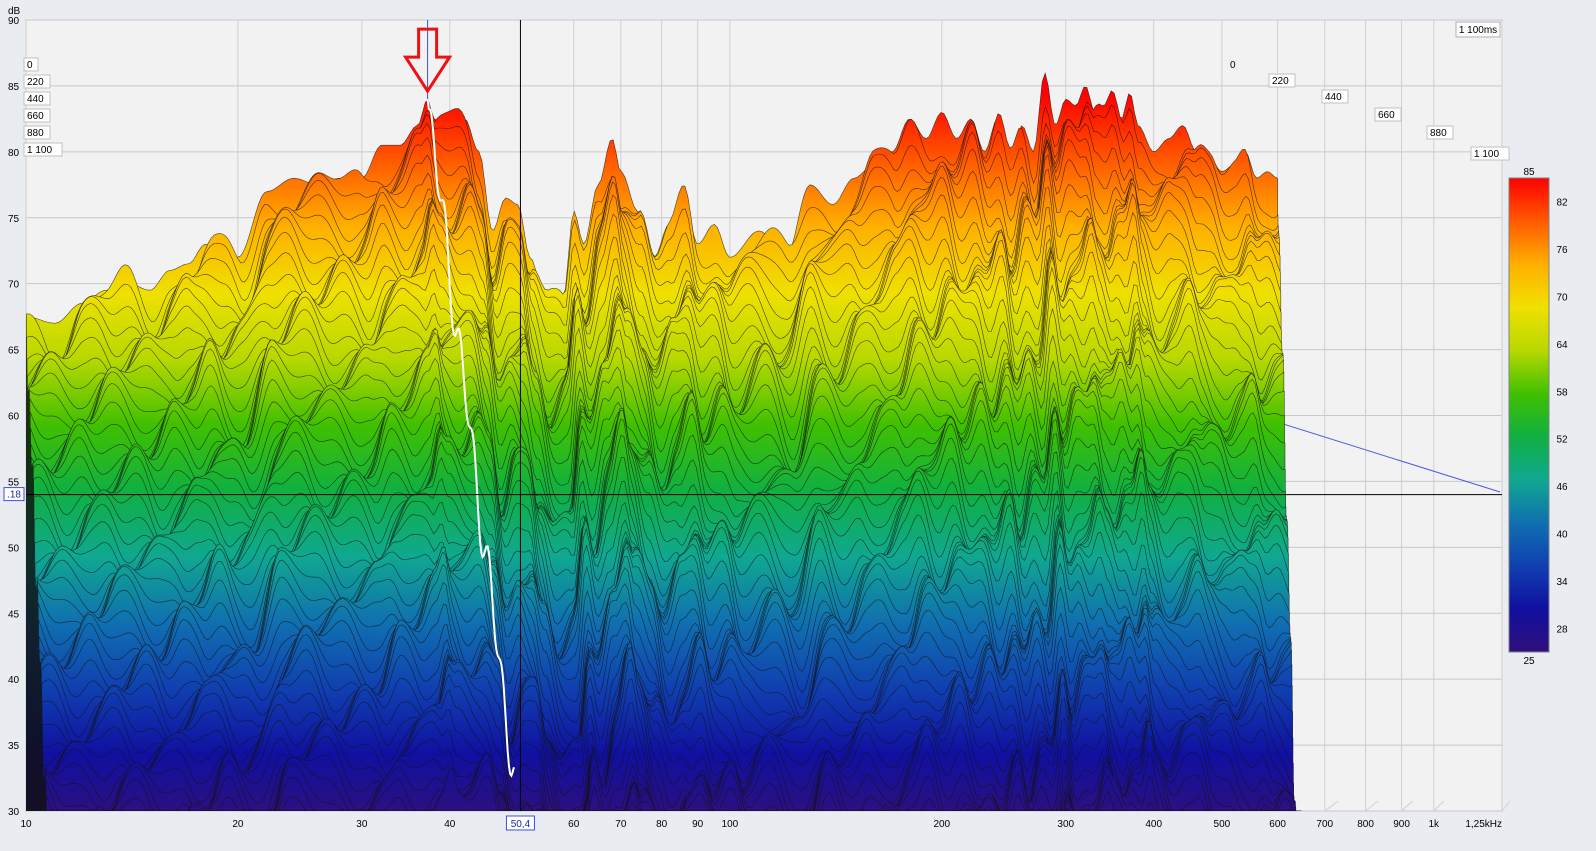 The image size is (1596, 851). I want to click on time-max-badge: 1 100ms, so click(1478, 29).